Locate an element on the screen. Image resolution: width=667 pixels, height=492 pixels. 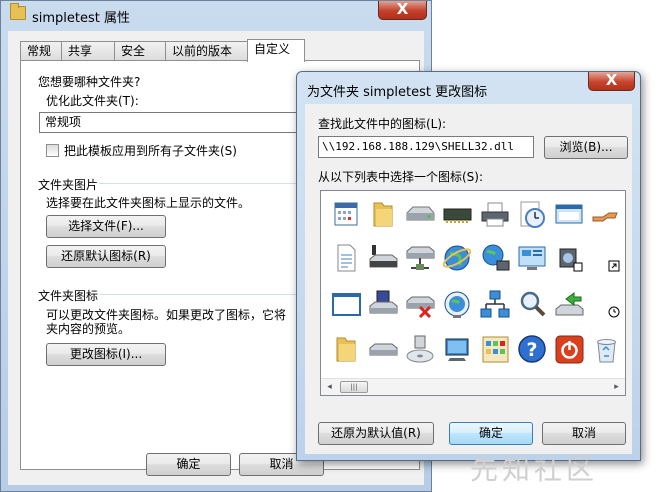
network-share-icon is located at coordinates (569, 304).